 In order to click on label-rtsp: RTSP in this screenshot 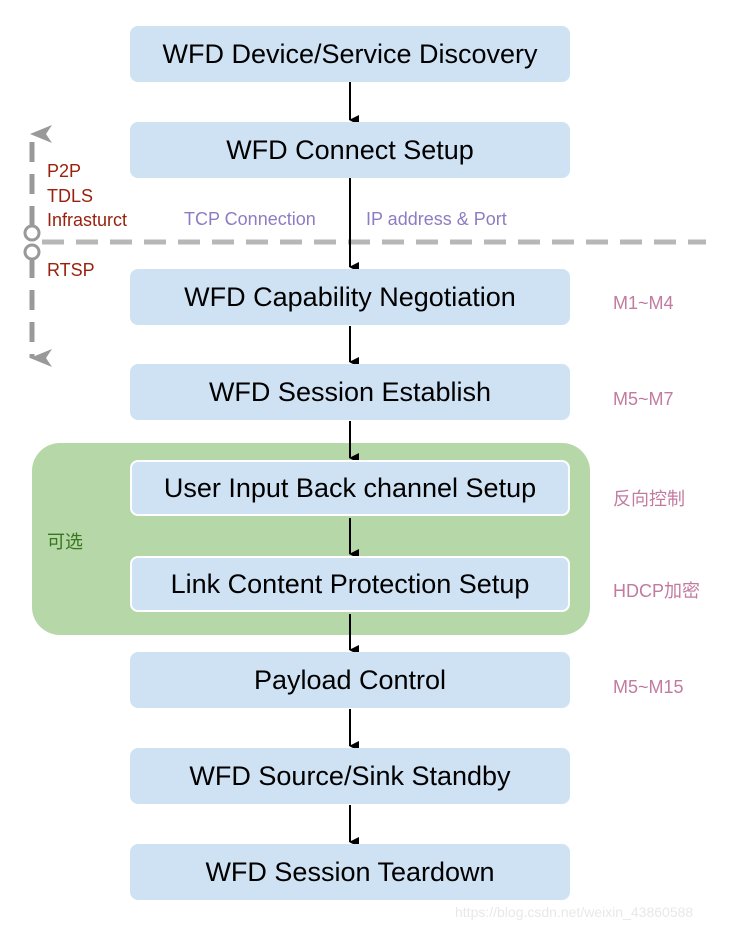, I will do `click(71, 270)`.